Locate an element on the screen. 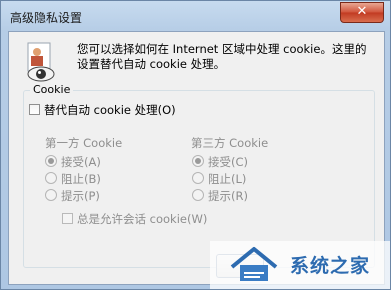 Image resolution: width=391 pixels, height=290 pixels. third-party-prompt-radio is located at coordinates (198, 195).